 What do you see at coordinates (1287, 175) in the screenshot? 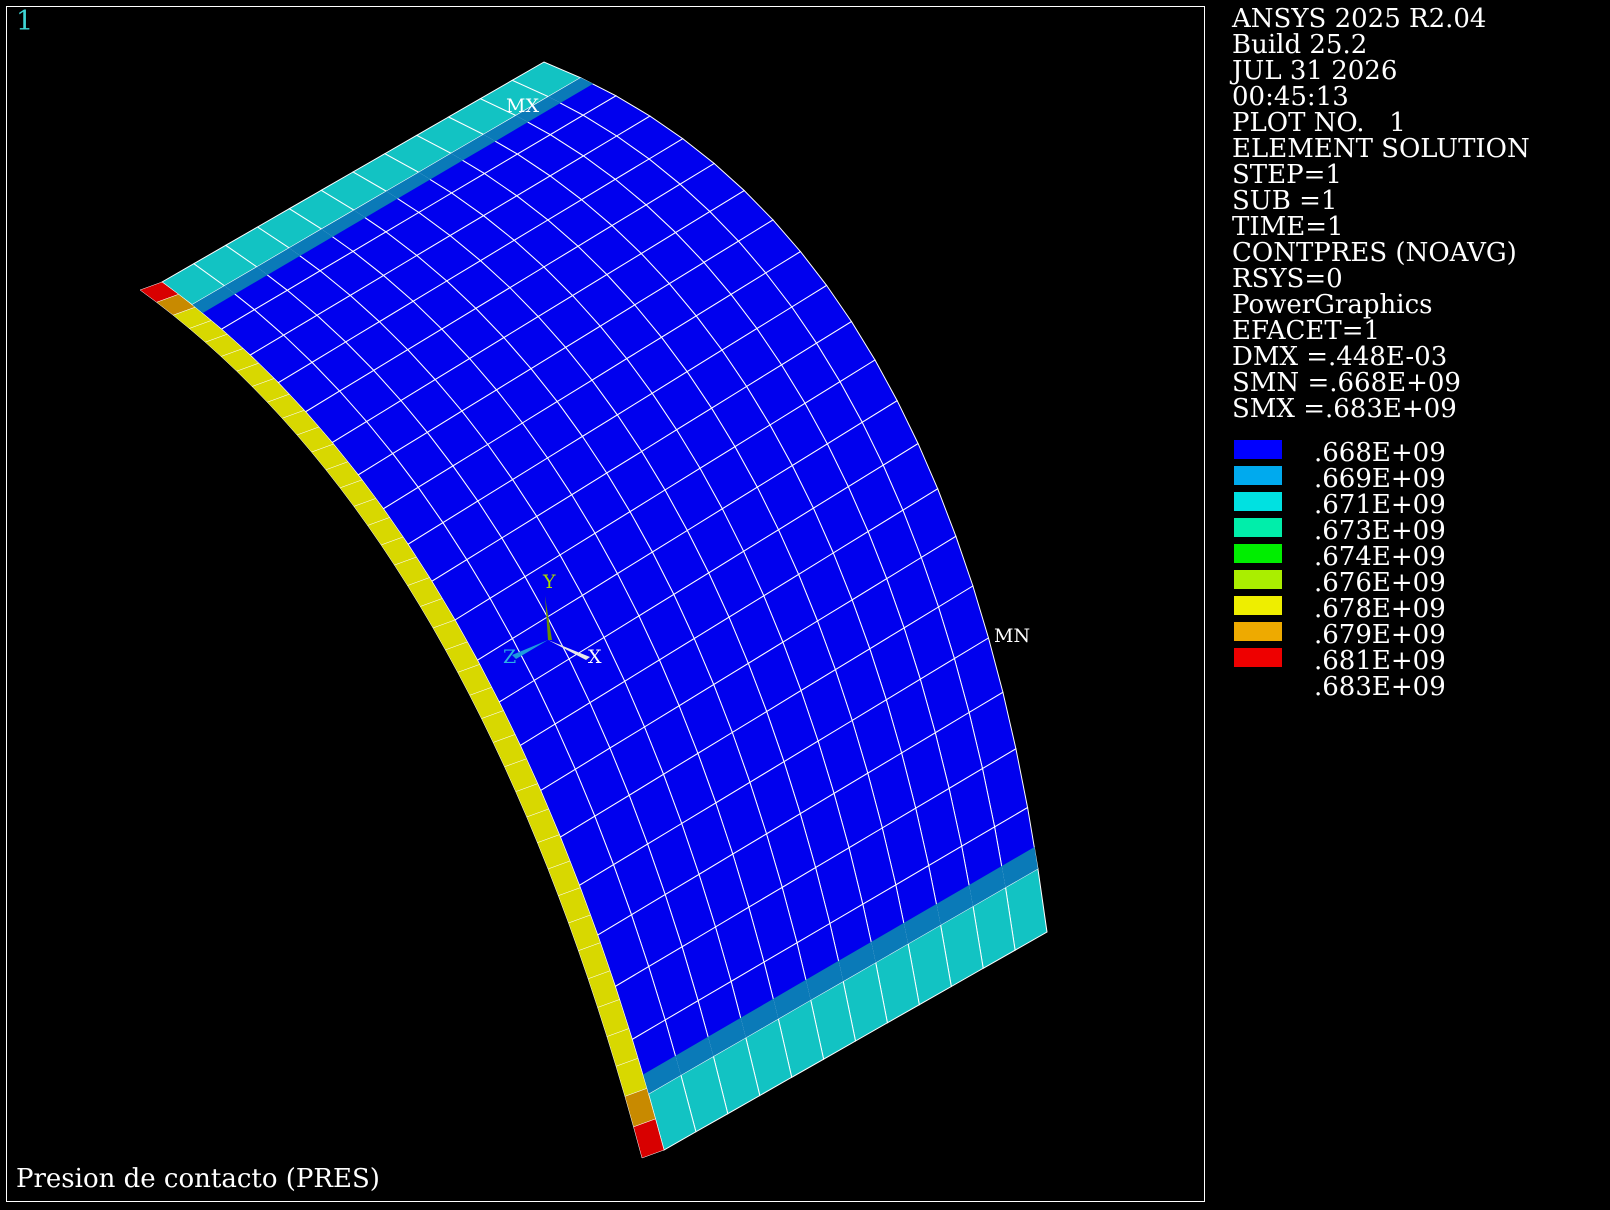
I see `info-line: STEP=1` at bounding box center [1287, 175].